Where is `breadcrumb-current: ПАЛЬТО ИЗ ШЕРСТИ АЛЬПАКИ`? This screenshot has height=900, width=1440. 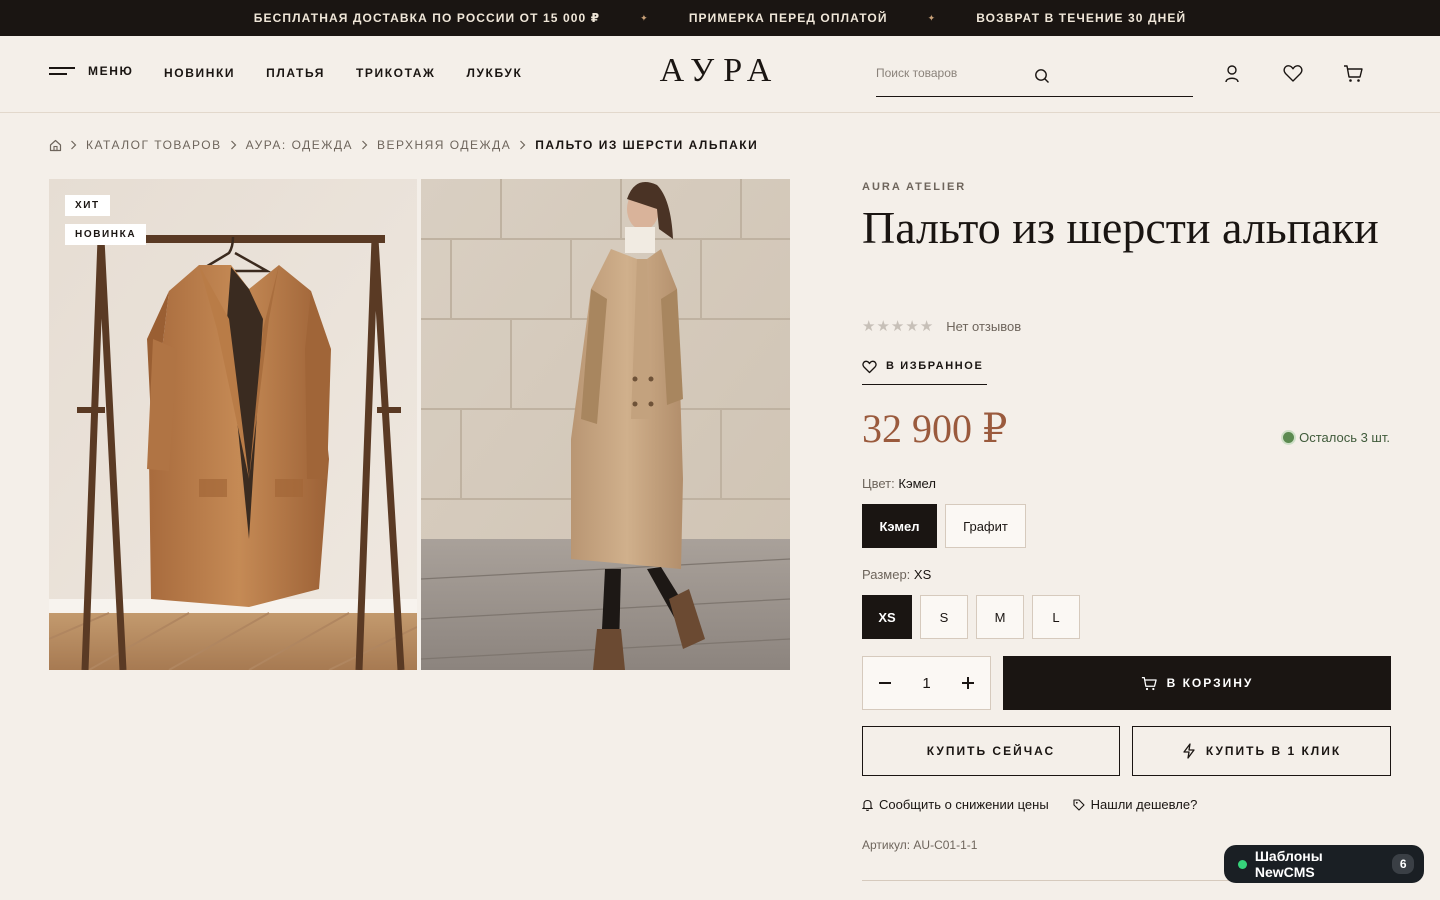
breadcrumb-current: ПАЛЬТО ИЗ ШЕРСТИ АЛЬПАКИ is located at coordinates (647, 145).